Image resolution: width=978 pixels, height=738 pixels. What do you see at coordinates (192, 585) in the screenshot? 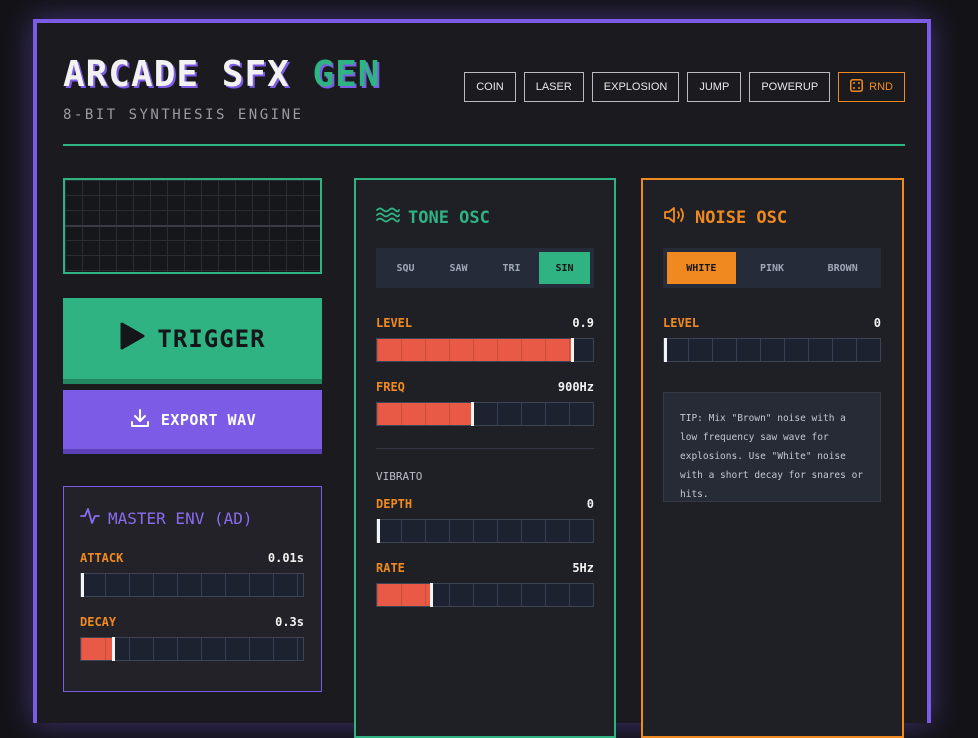
I see `attack-slider` at bounding box center [192, 585].